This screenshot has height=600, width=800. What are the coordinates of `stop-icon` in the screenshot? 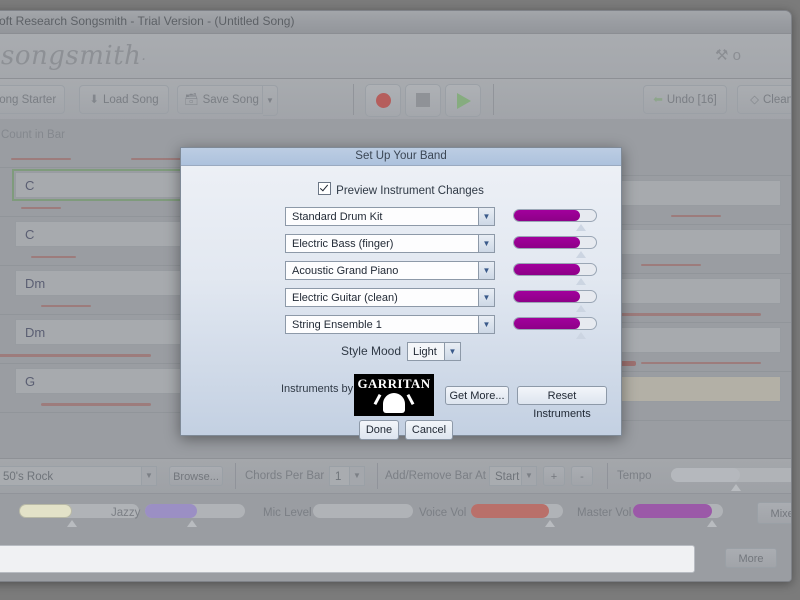 It's located at (423, 100).